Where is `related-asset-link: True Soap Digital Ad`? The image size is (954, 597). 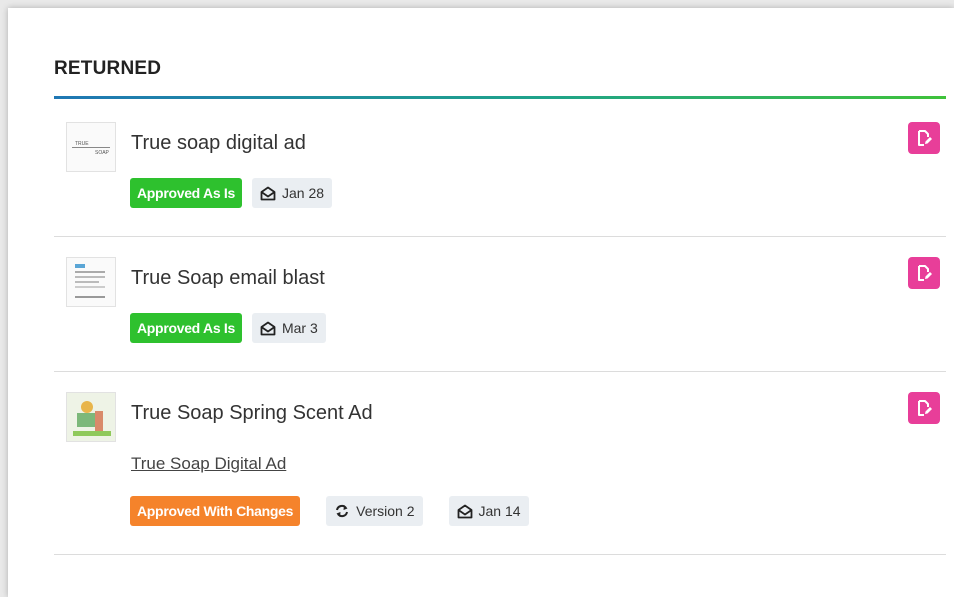
related-asset-link: True Soap Digital Ad is located at coordinates (208, 464).